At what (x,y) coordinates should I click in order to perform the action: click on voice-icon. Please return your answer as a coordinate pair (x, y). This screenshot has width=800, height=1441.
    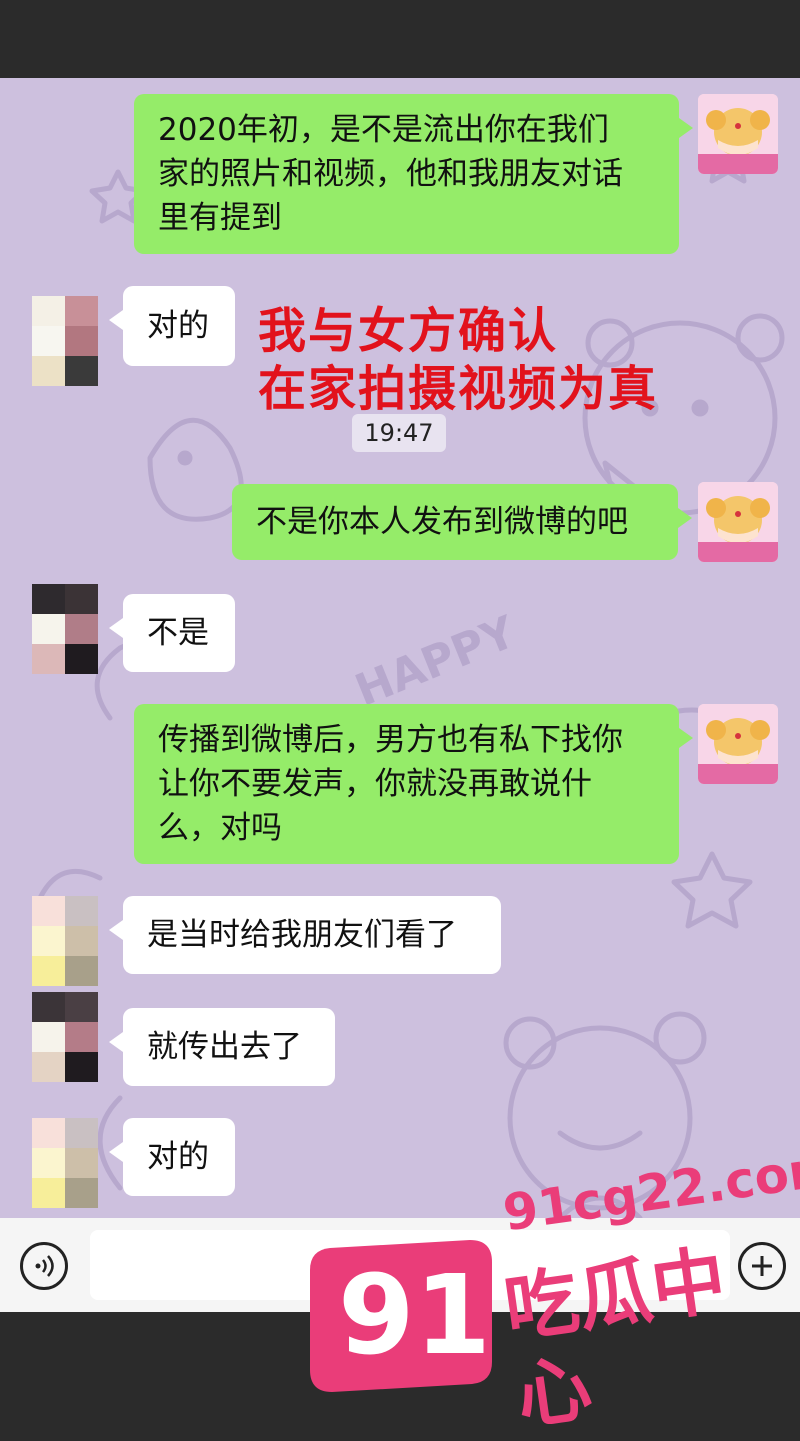
    Looking at the image, I should click on (44, 1266).